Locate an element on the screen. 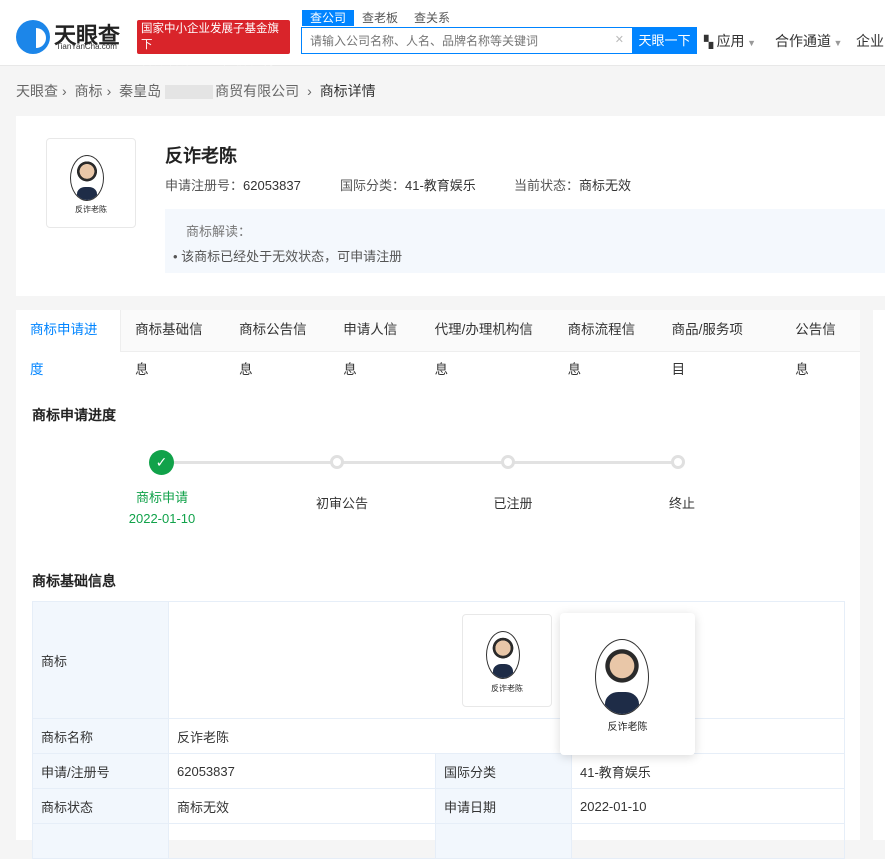 This screenshot has height=859, width=885. row-label: 商标状态 is located at coordinates (100, 806).